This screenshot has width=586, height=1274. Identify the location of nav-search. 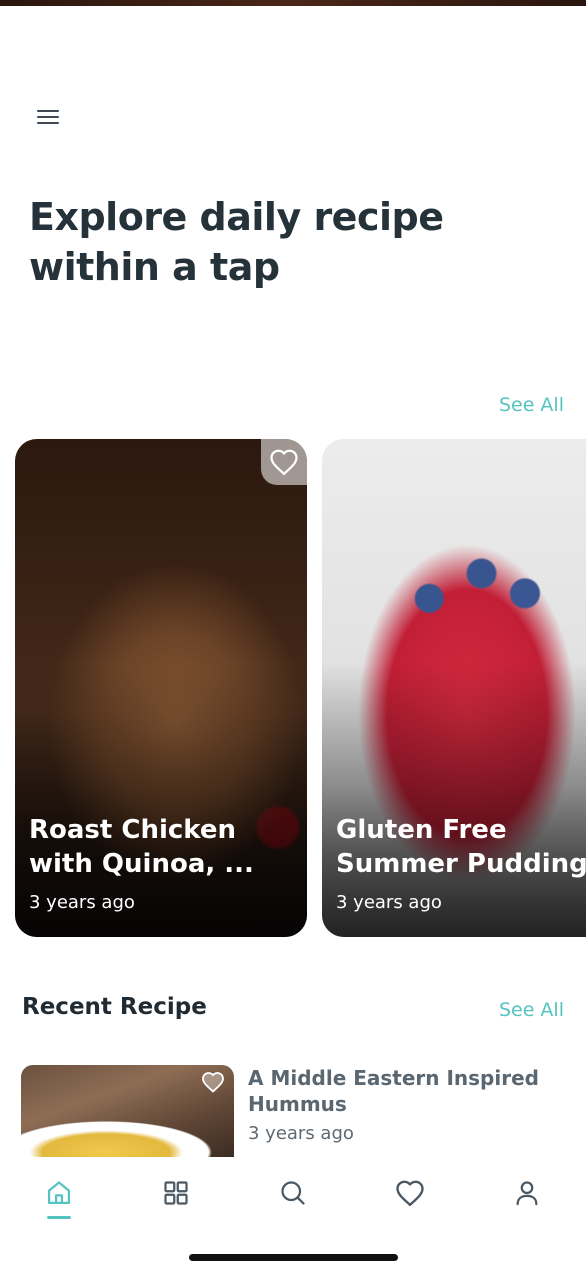
(293, 1193).